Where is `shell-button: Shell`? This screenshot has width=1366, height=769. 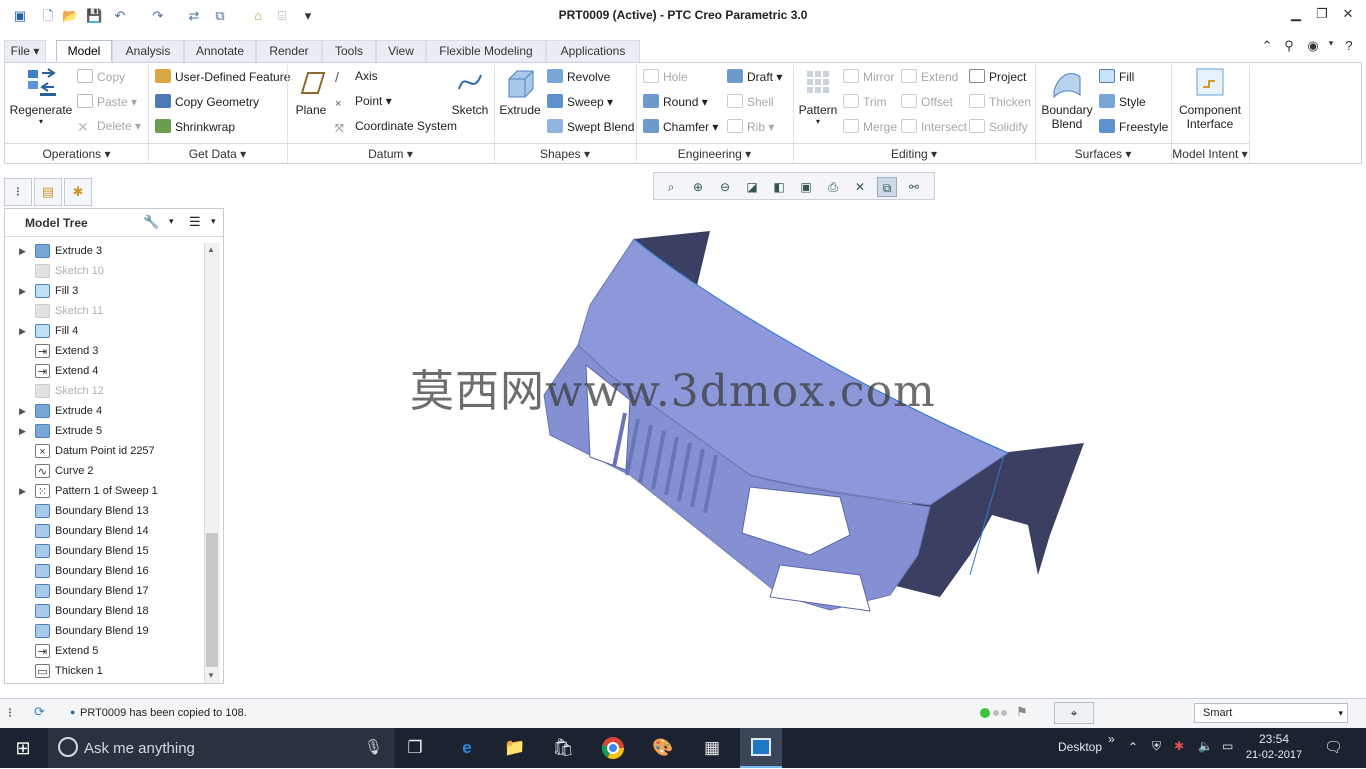
shell-button: Shell is located at coordinates (750, 101).